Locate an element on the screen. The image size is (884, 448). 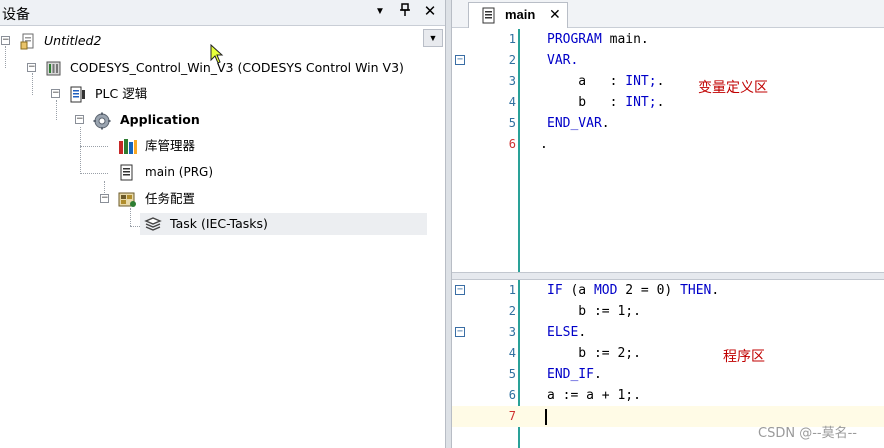
task-icon is located at coordinates (153, 224).